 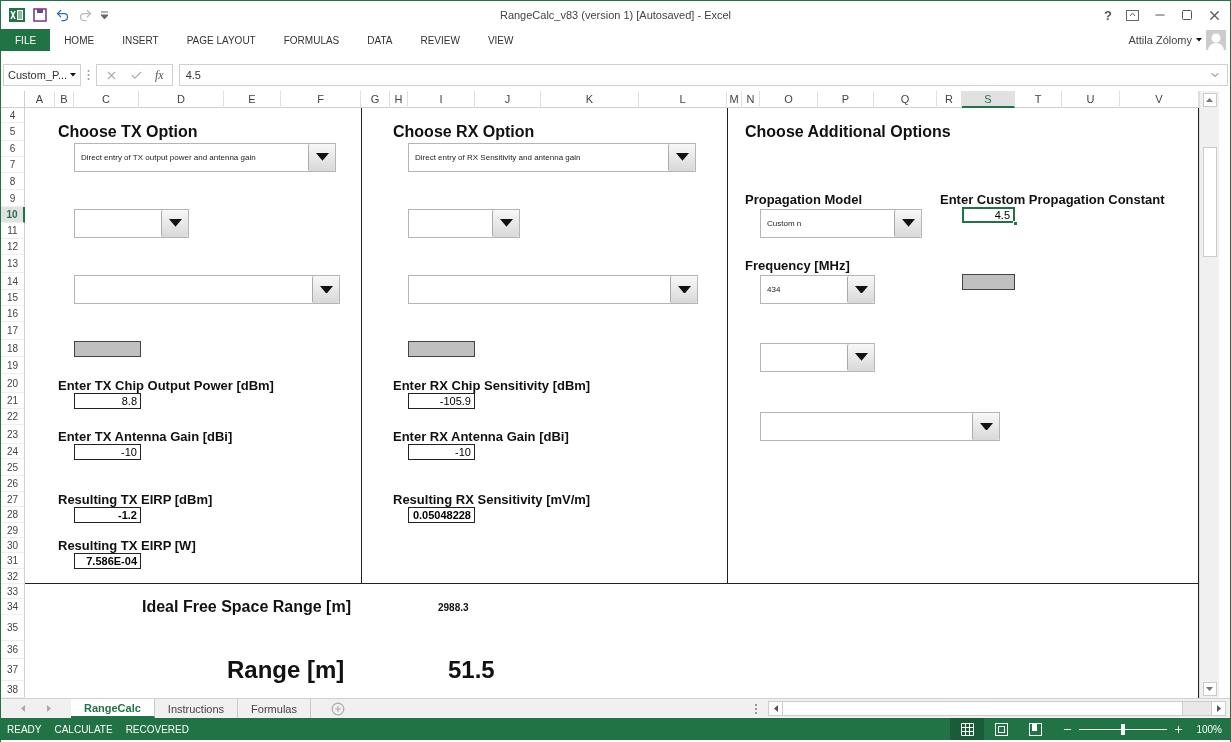 I want to click on row-header: 27, so click(x=13, y=499).